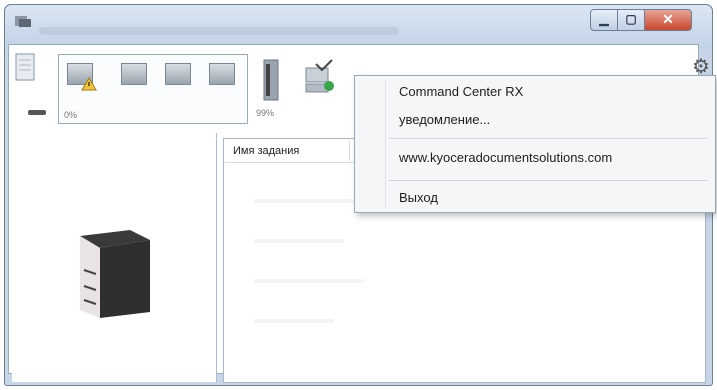  I want to click on minimize-button: ▁, so click(604, 20).